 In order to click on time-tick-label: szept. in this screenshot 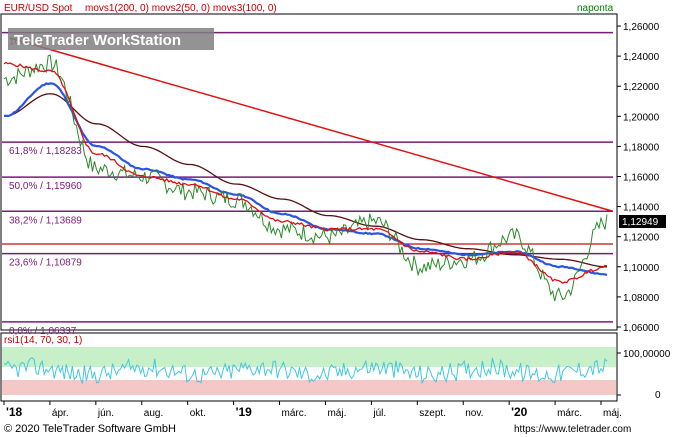, I will do `click(432, 413)`.